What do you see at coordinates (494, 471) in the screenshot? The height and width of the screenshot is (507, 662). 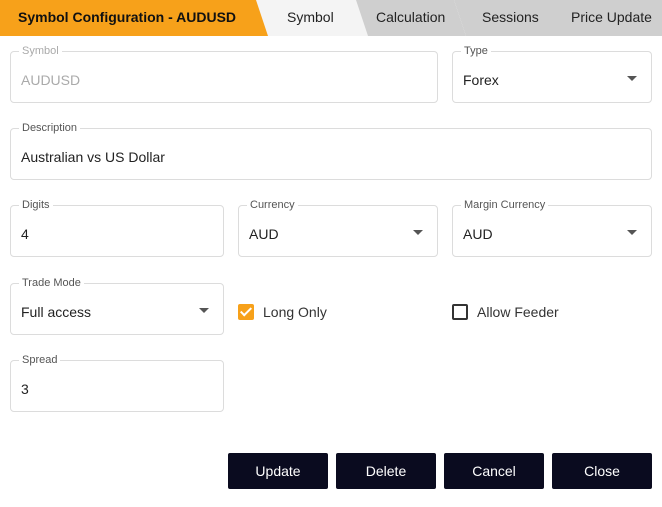 I see `cancel-button: Cancel` at bounding box center [494, 471].